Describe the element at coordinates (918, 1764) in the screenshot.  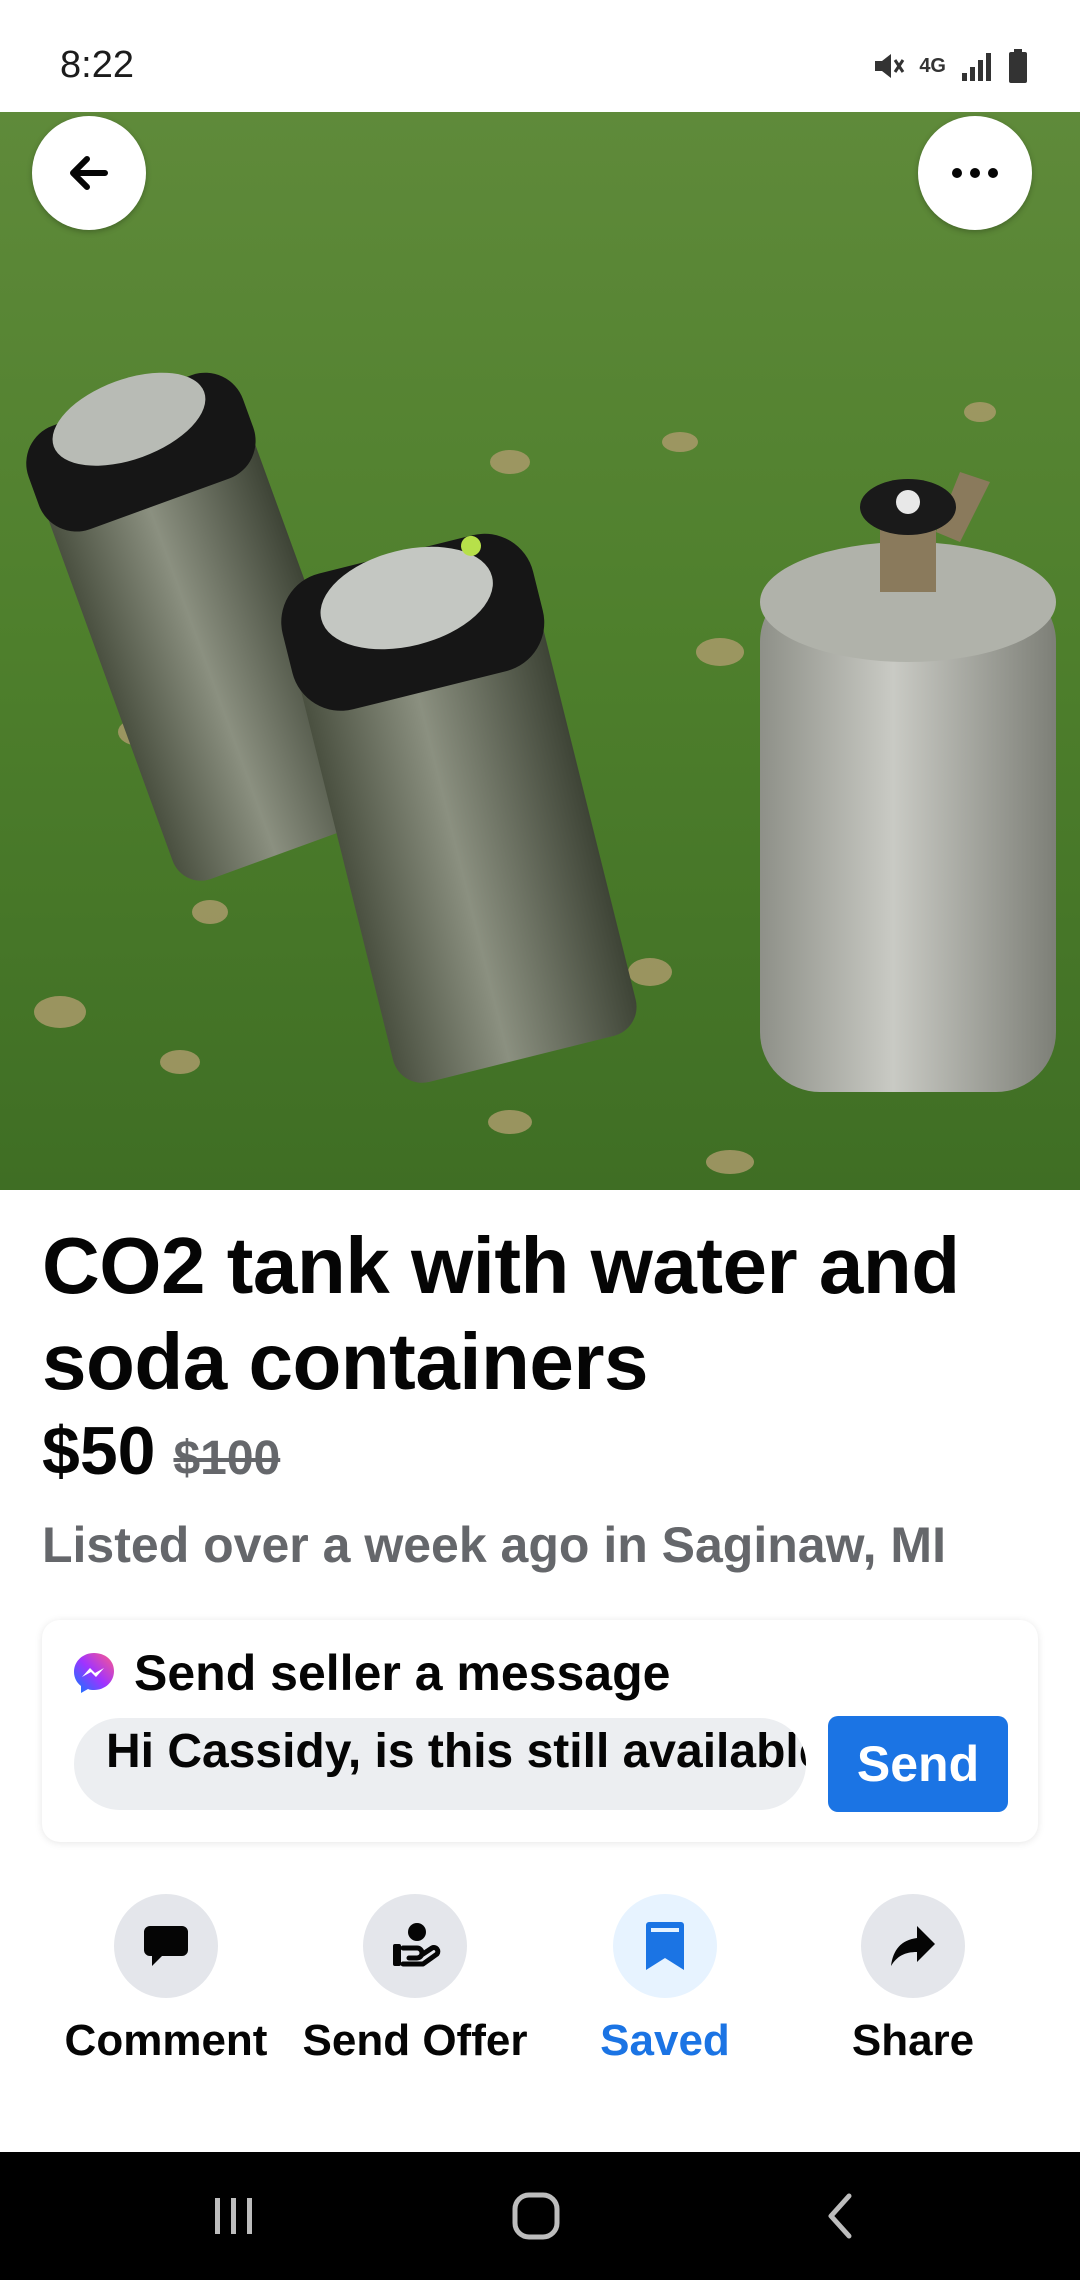
I see `send-button: Send` at that location.